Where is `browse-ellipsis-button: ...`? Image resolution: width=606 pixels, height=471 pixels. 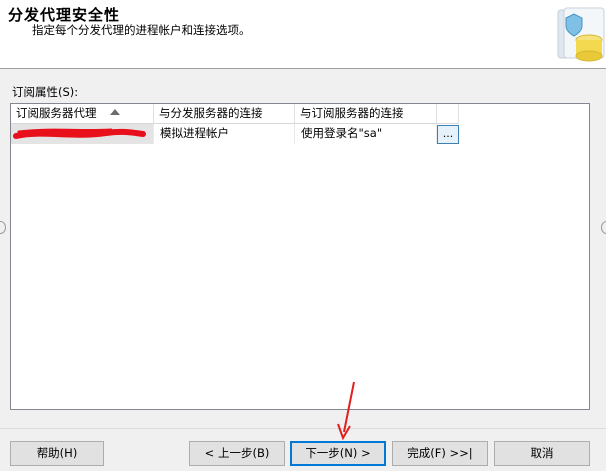 browse-ellipsis-button: ... is located at coordinates (448, 134).